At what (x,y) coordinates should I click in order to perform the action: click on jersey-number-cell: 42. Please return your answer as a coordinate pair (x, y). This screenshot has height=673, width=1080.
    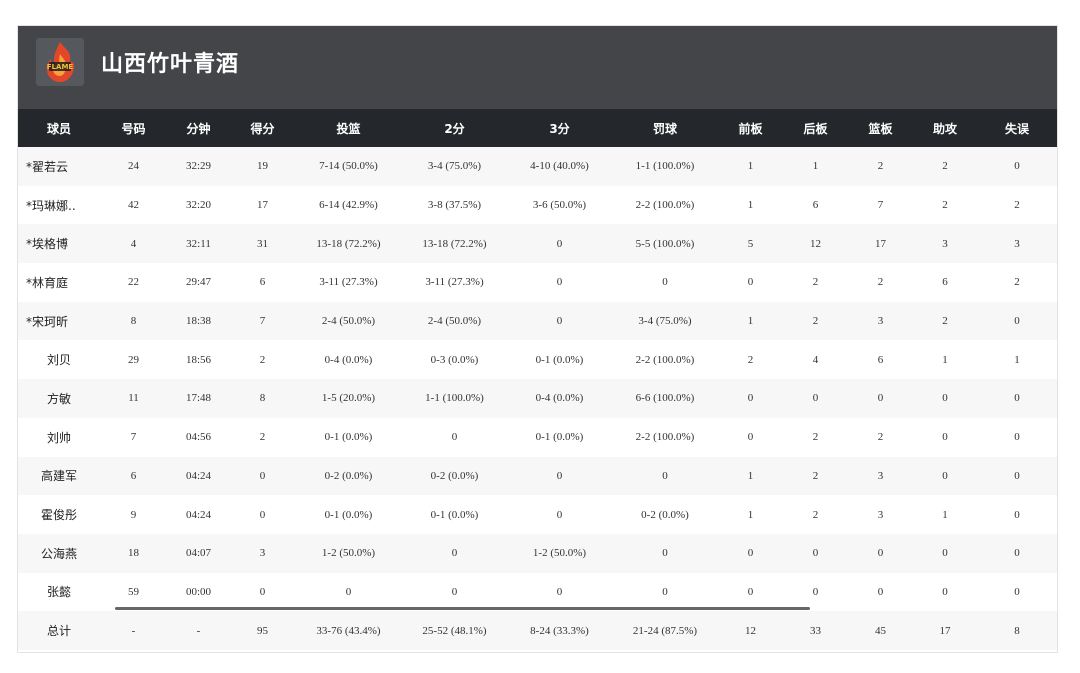
    Looking at the image, I should click on (133, 205).